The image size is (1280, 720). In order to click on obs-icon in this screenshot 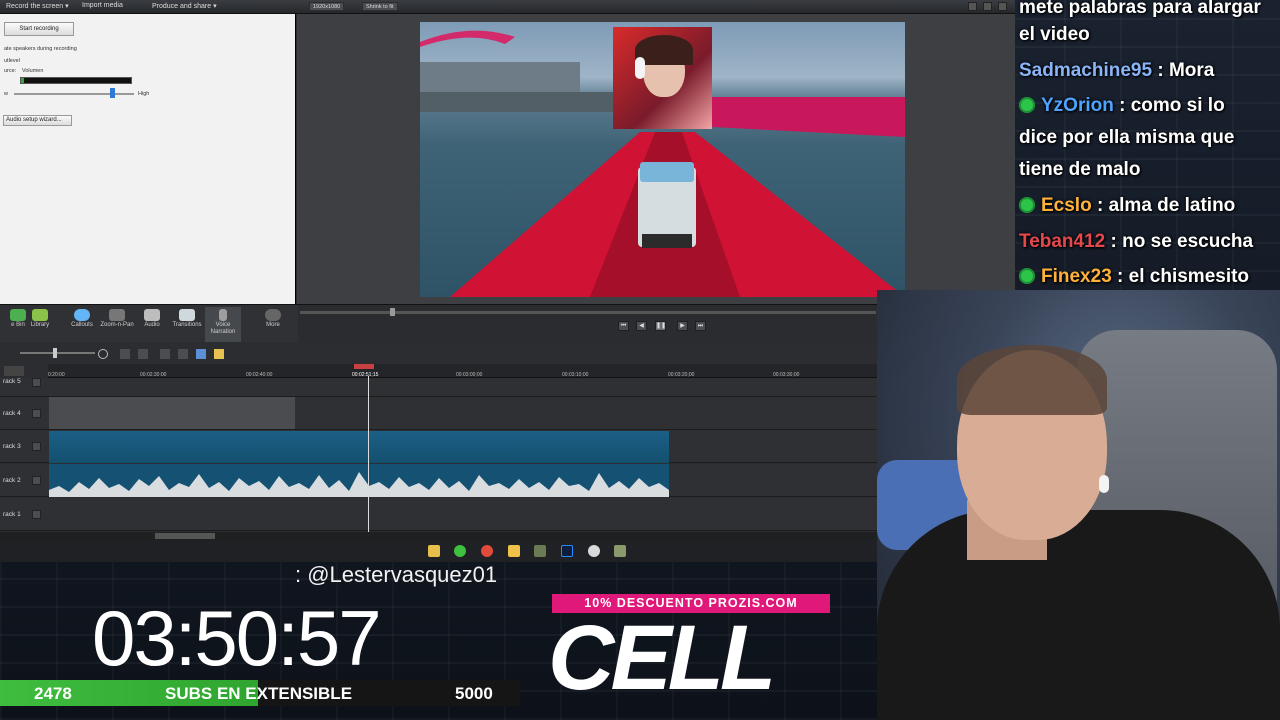, I will do `click(594, 551)`.